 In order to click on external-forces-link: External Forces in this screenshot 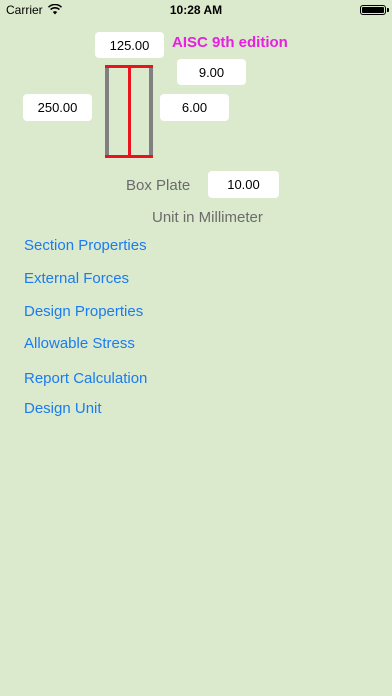, I will do `click(76, 278)`.